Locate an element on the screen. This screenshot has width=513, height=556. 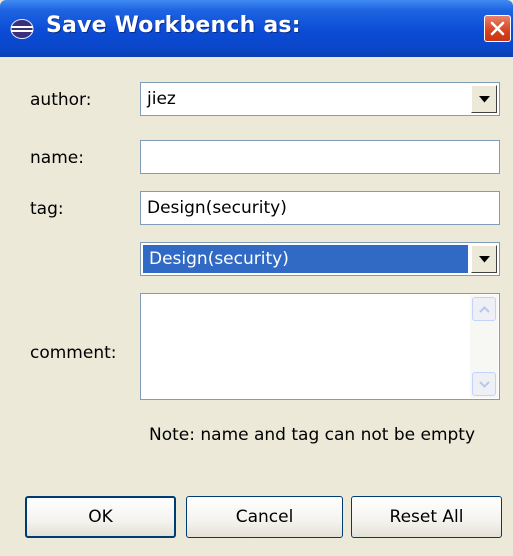
scroll-up-button is located at coordinates (484, 309).